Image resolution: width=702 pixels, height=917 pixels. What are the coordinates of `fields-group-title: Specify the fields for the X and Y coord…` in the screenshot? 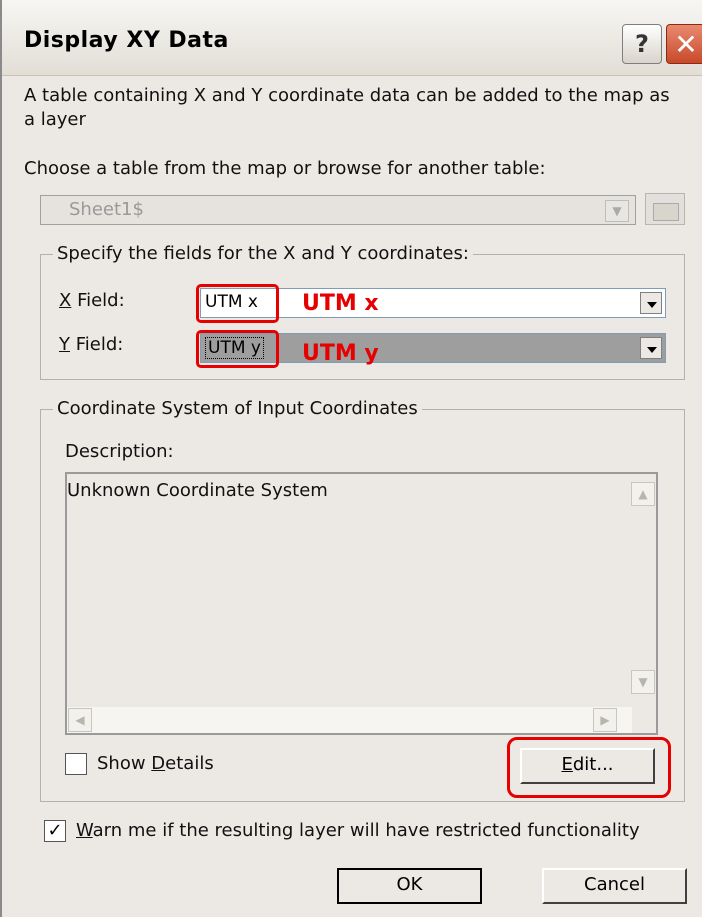 It's located at (263, 253).